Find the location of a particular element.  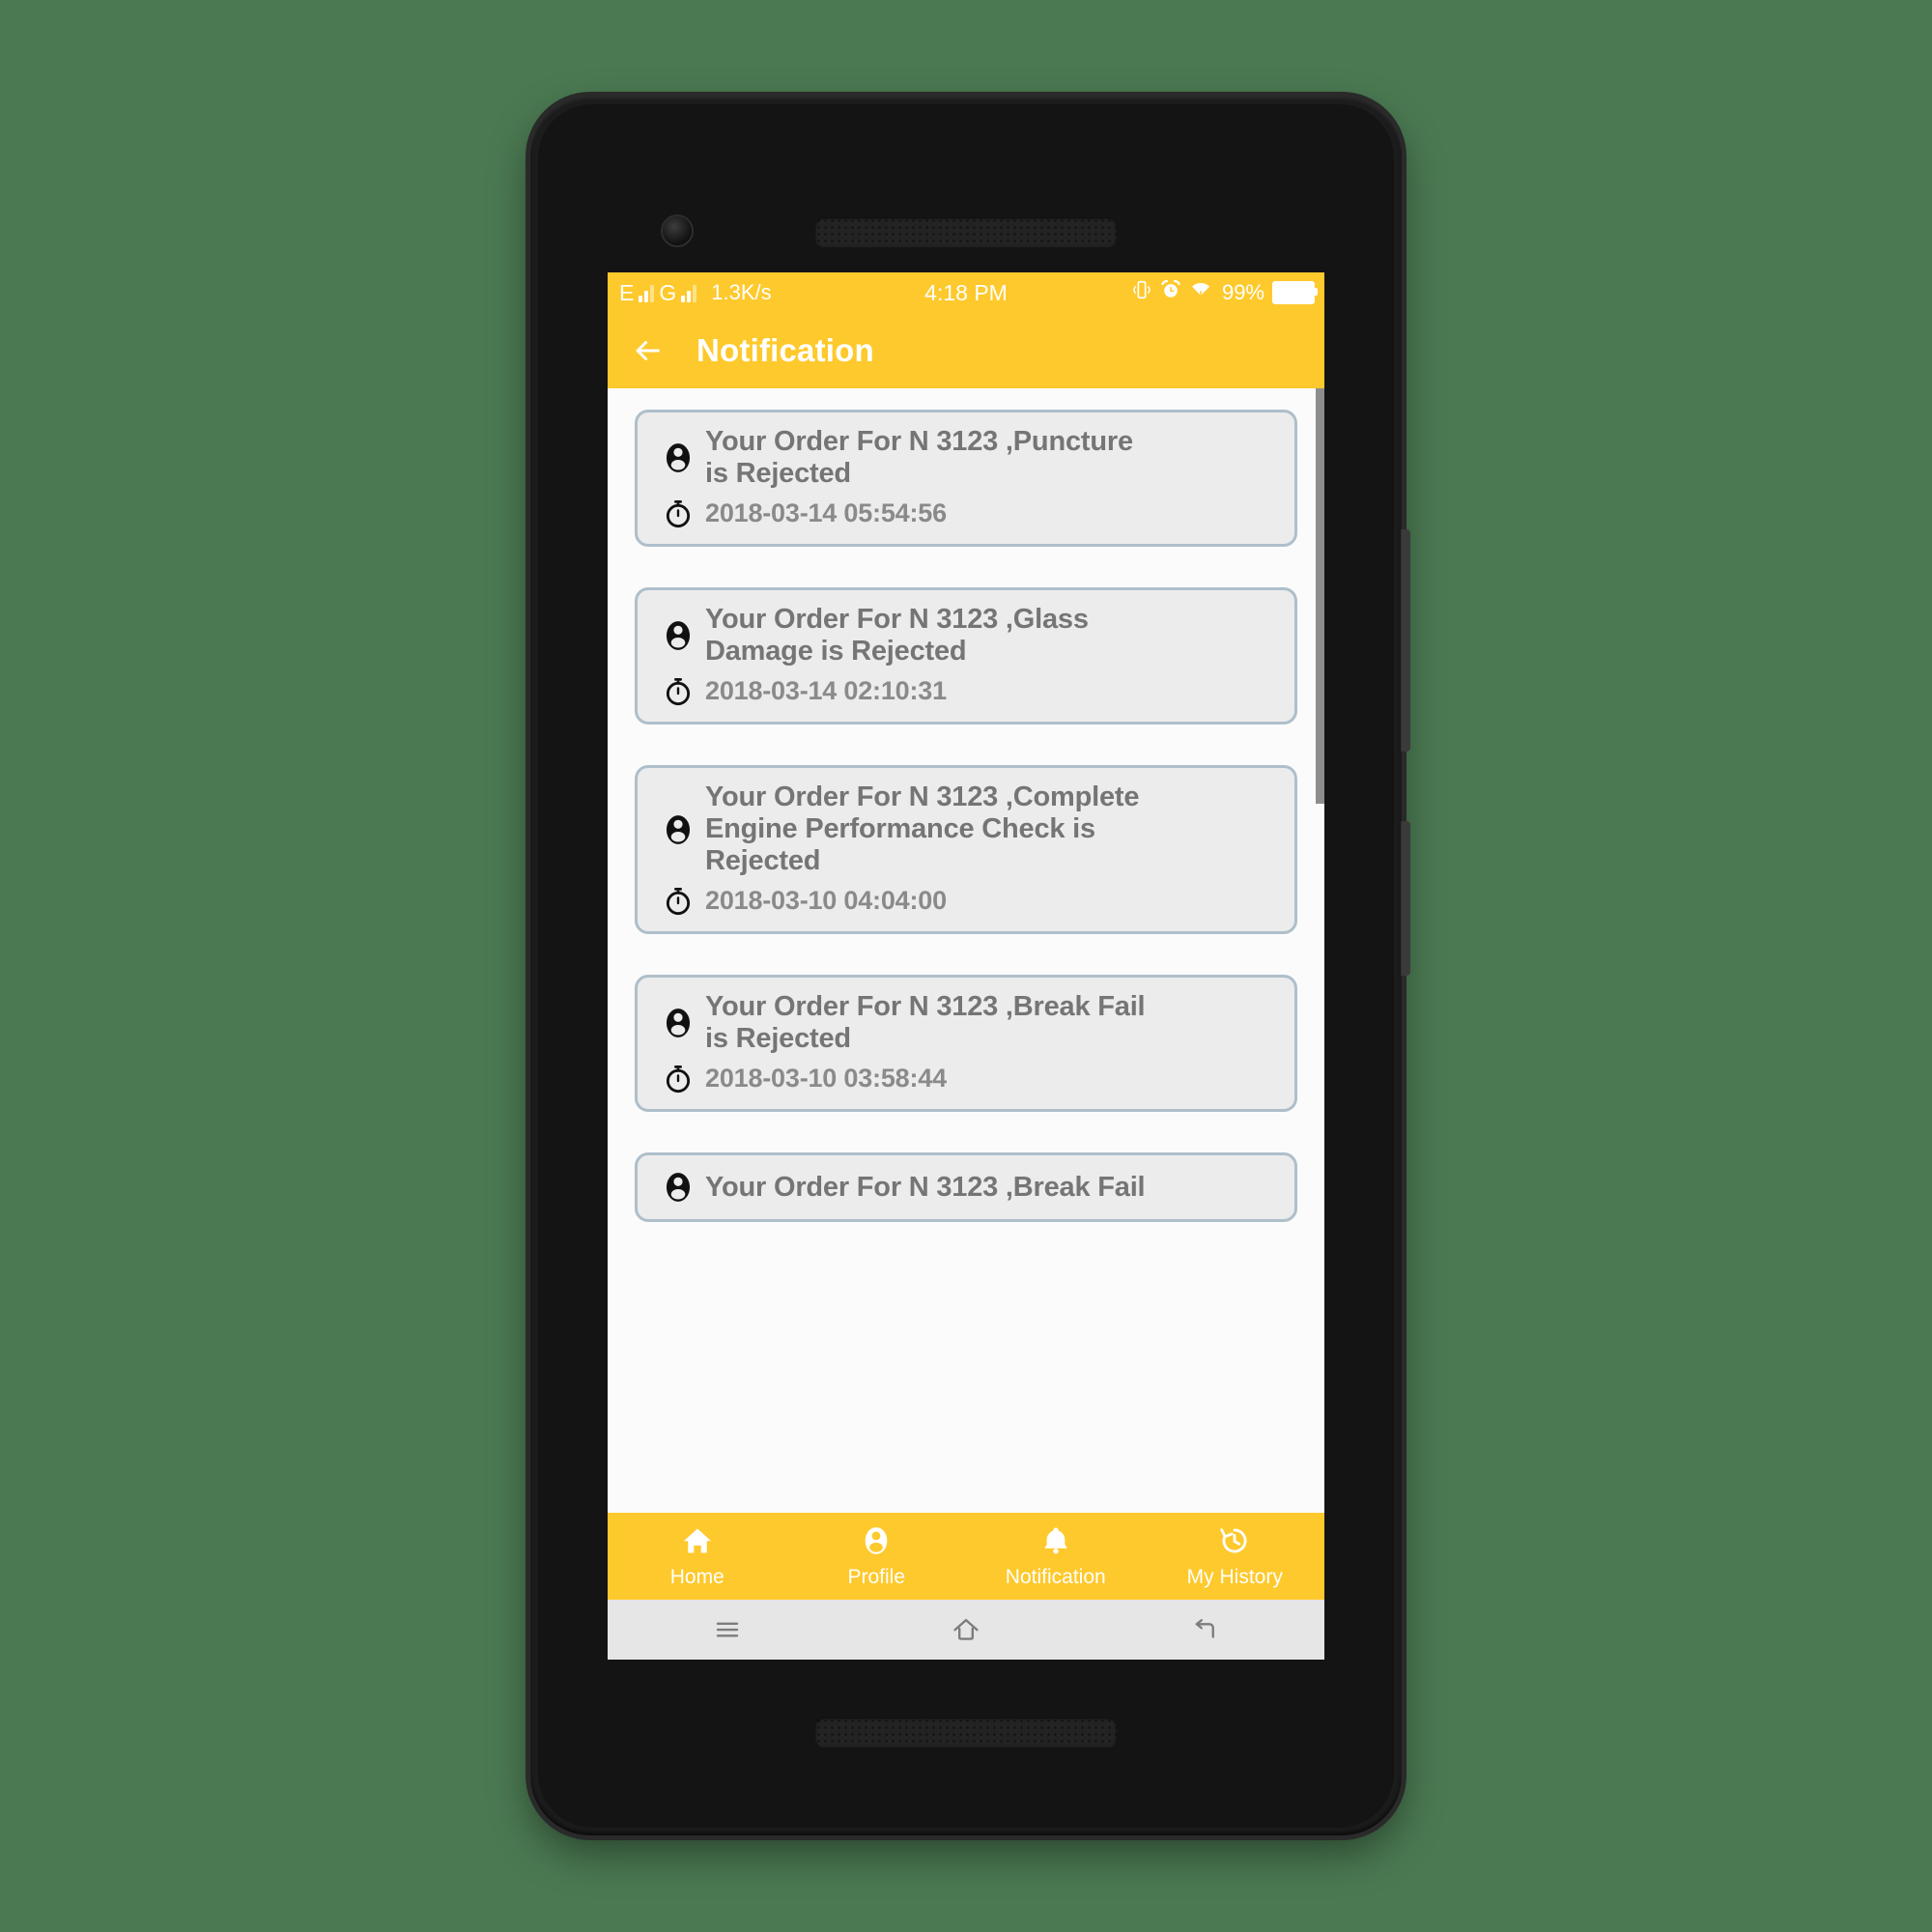

tab-profile-label: Profile is located at coordinates (876, 1576).